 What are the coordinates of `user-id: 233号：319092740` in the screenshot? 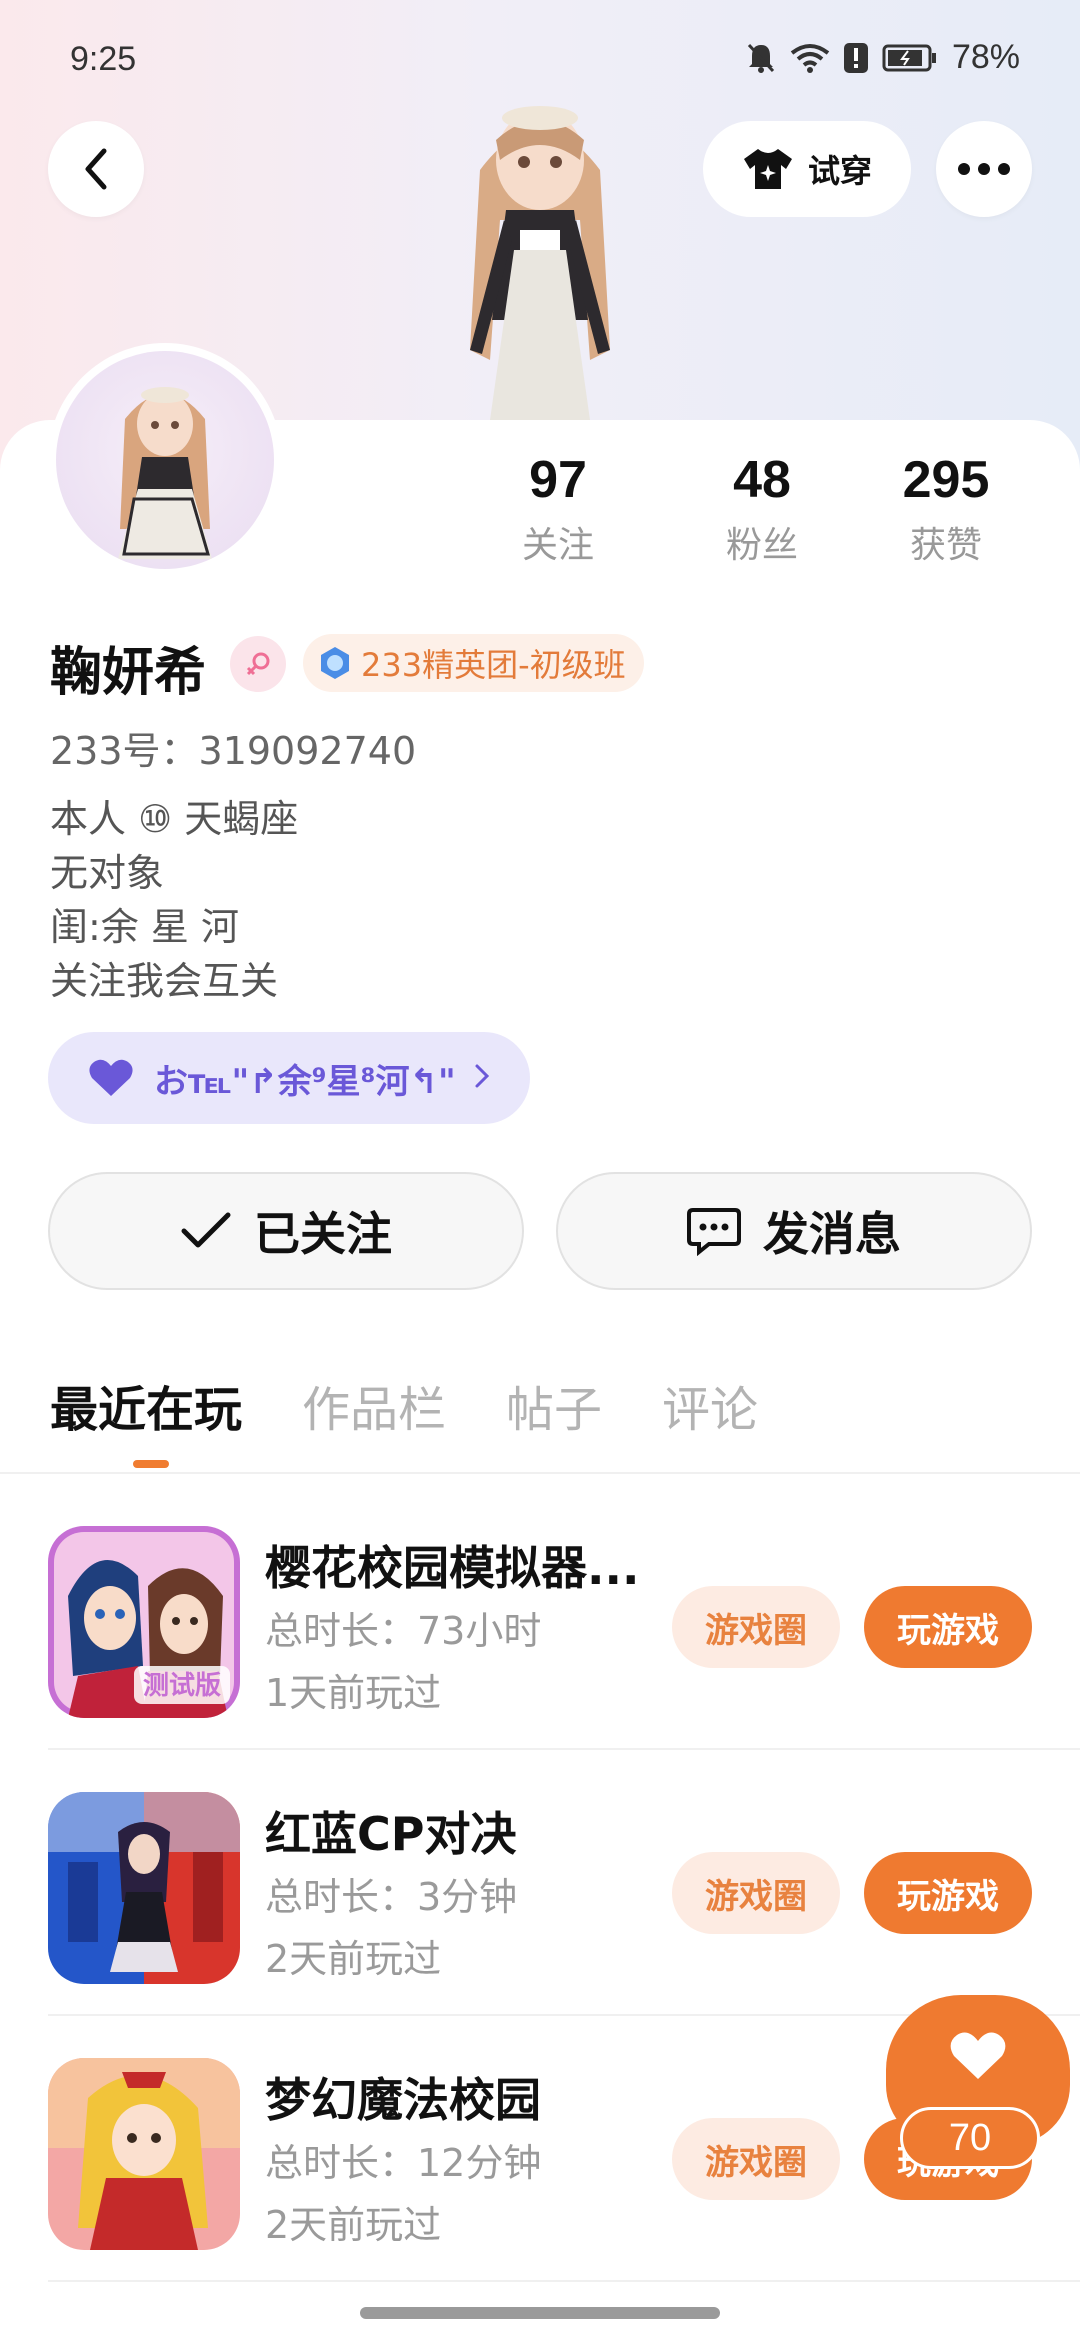 It's located at (233, 751).